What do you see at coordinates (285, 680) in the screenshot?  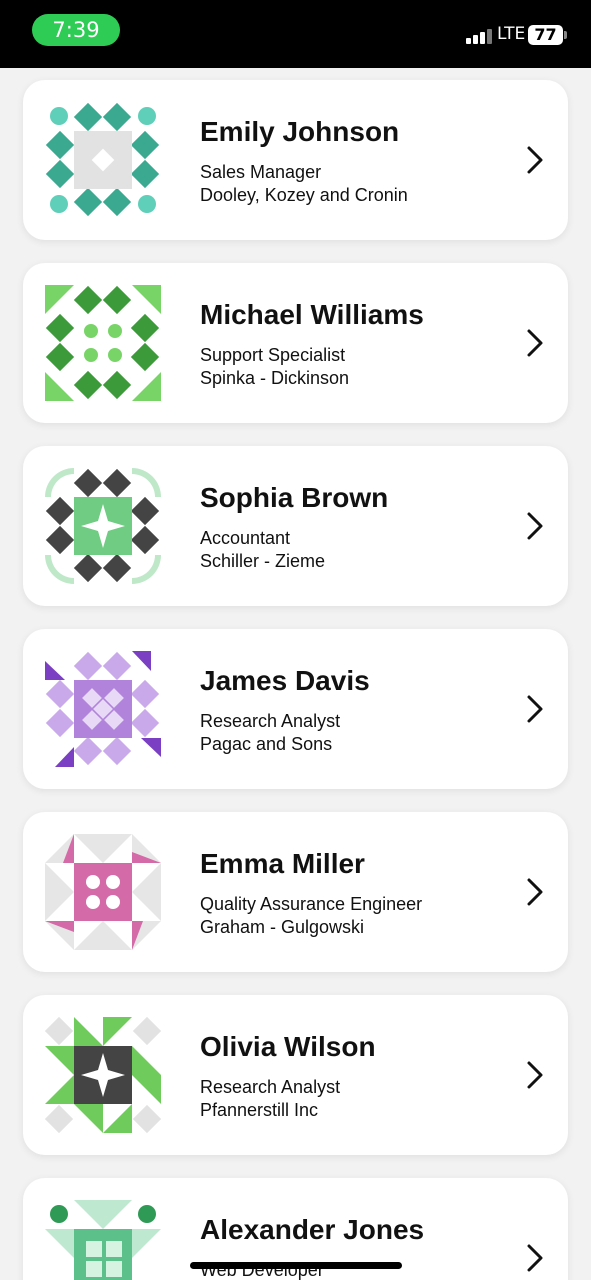 I see `contact-name: James Davis` at bounding box center [285, 680].